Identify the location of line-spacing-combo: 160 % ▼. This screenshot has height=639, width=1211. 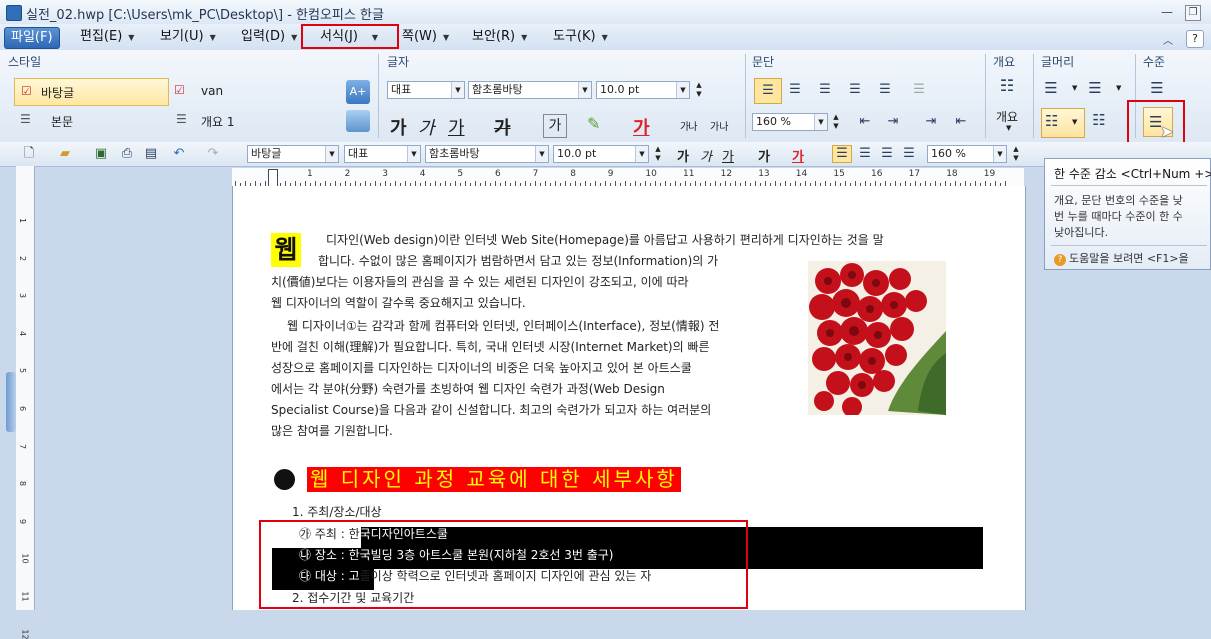
(790, 122).